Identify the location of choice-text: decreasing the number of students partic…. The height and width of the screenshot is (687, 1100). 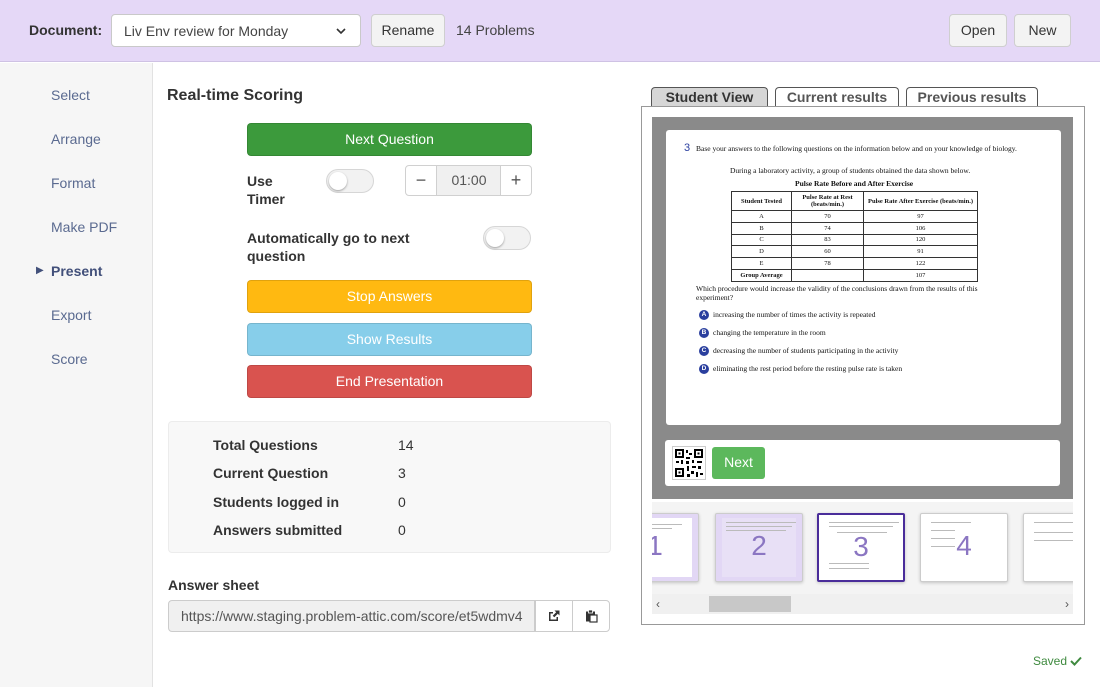
(806, 350).